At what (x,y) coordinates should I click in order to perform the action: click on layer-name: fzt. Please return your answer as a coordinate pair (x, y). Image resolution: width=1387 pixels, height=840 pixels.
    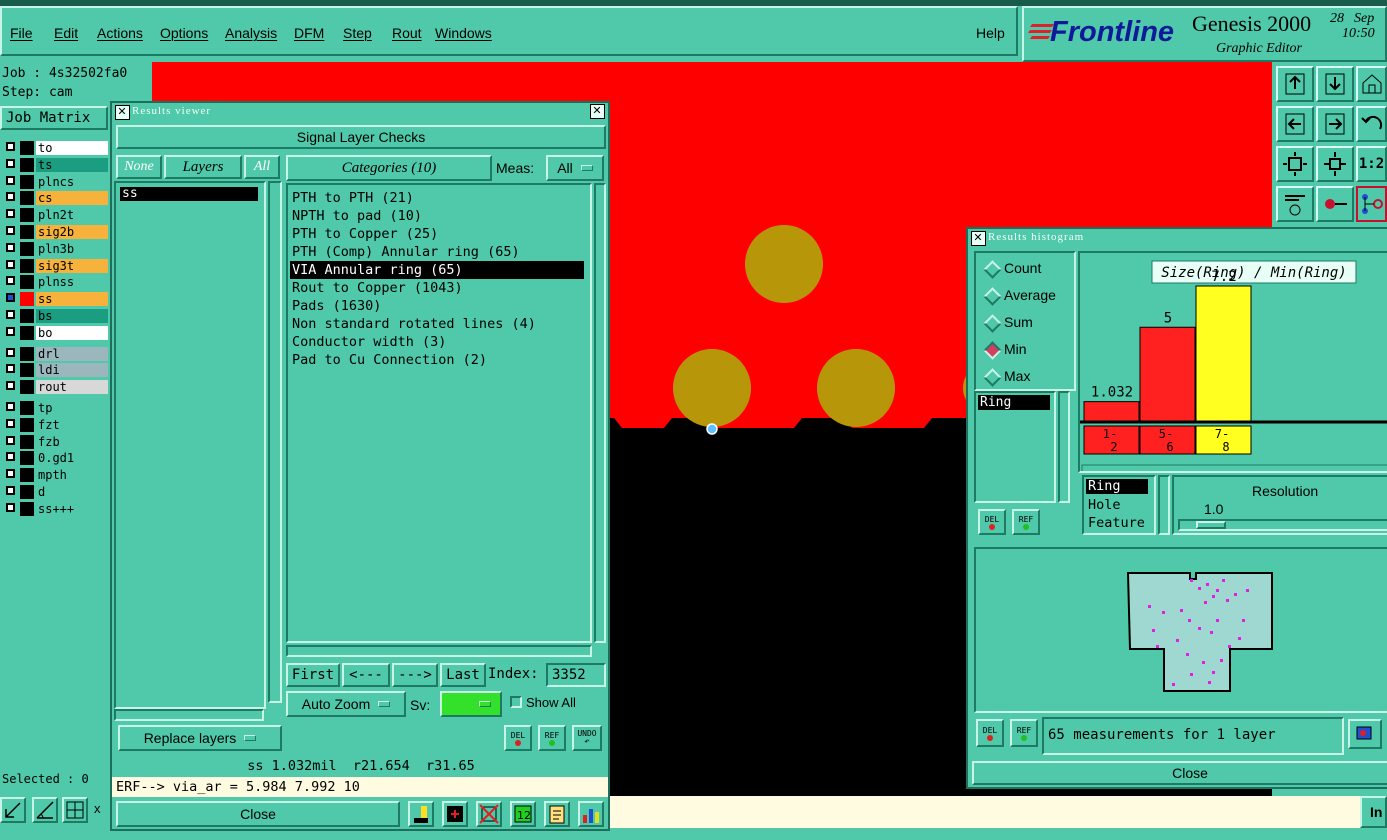
    Looking at the image, I should click on (72, 424).